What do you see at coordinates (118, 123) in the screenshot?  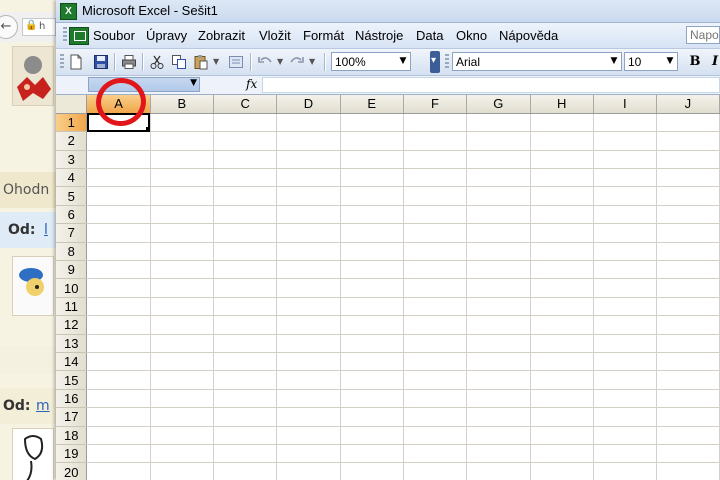 I see `active-cell` at bounding box center [118, 123].